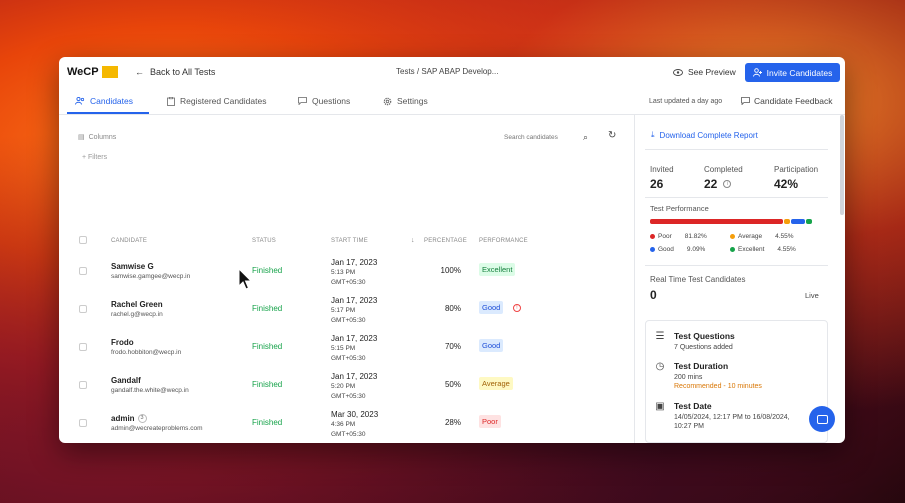 This screenshot has height=503, width=905. Describe the element at coordinates (112, 101) in the screenshot. I see `tab-label: Candidates` at that location.